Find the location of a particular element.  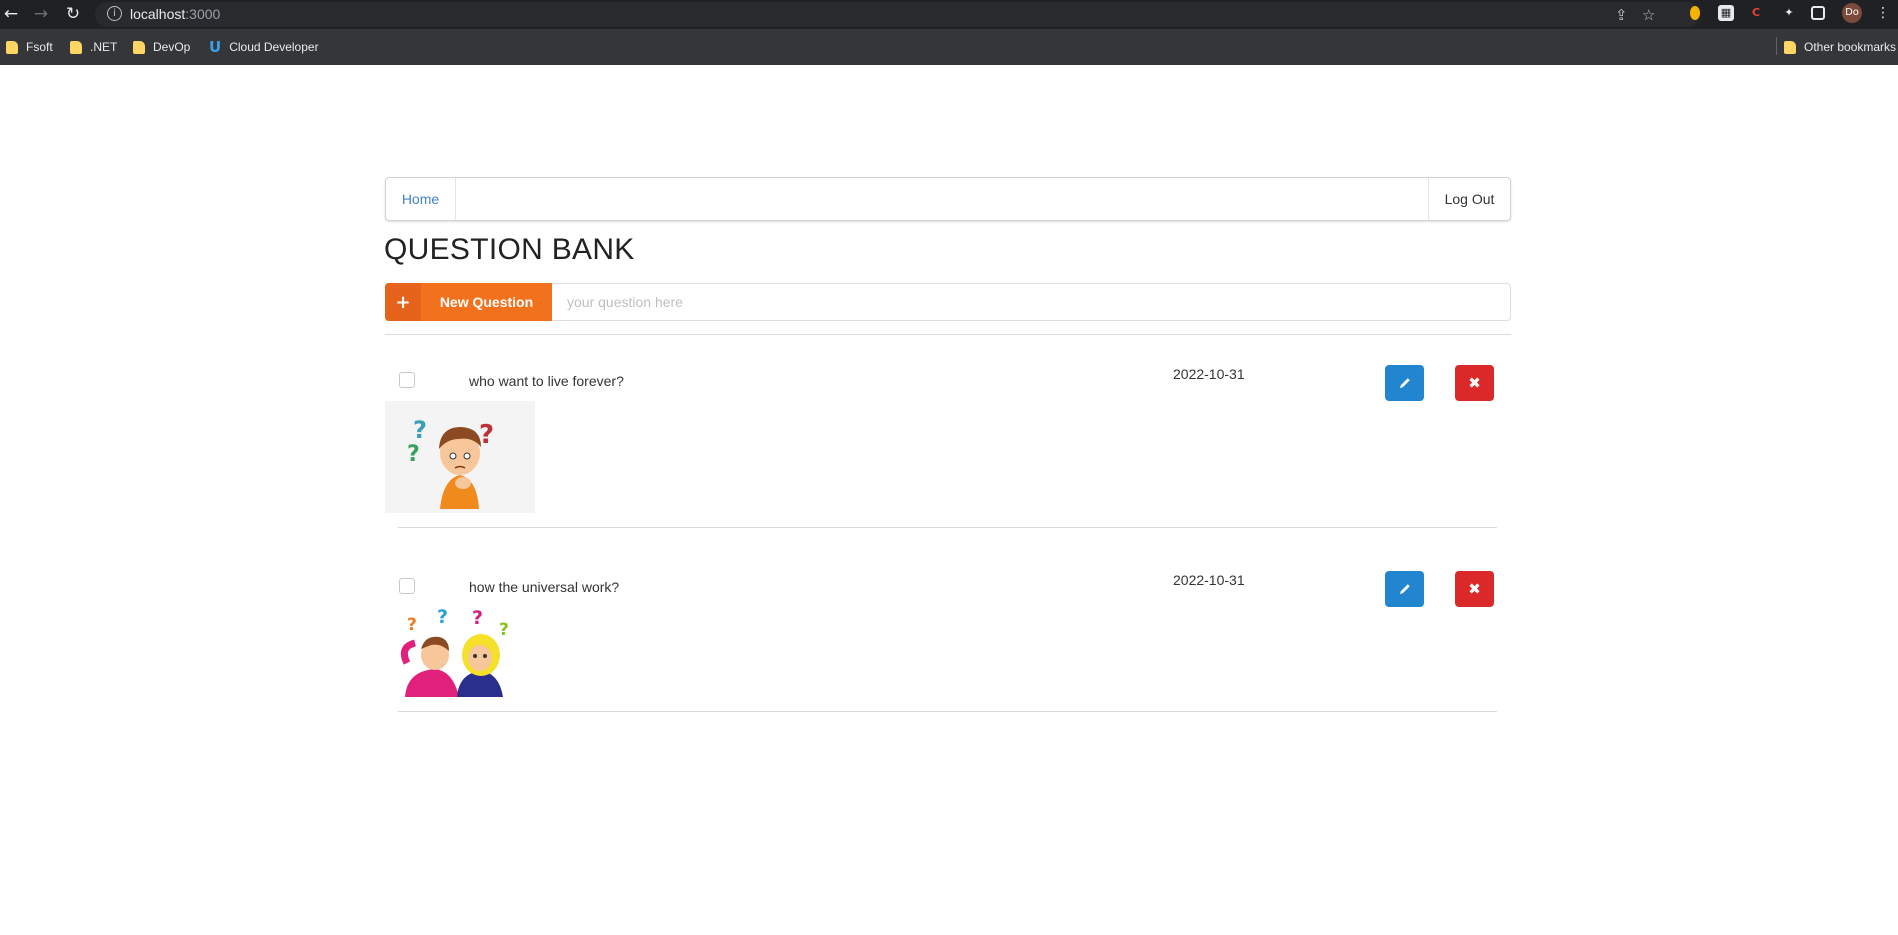

udacity-icon: U is located at coordinates (215, 47).